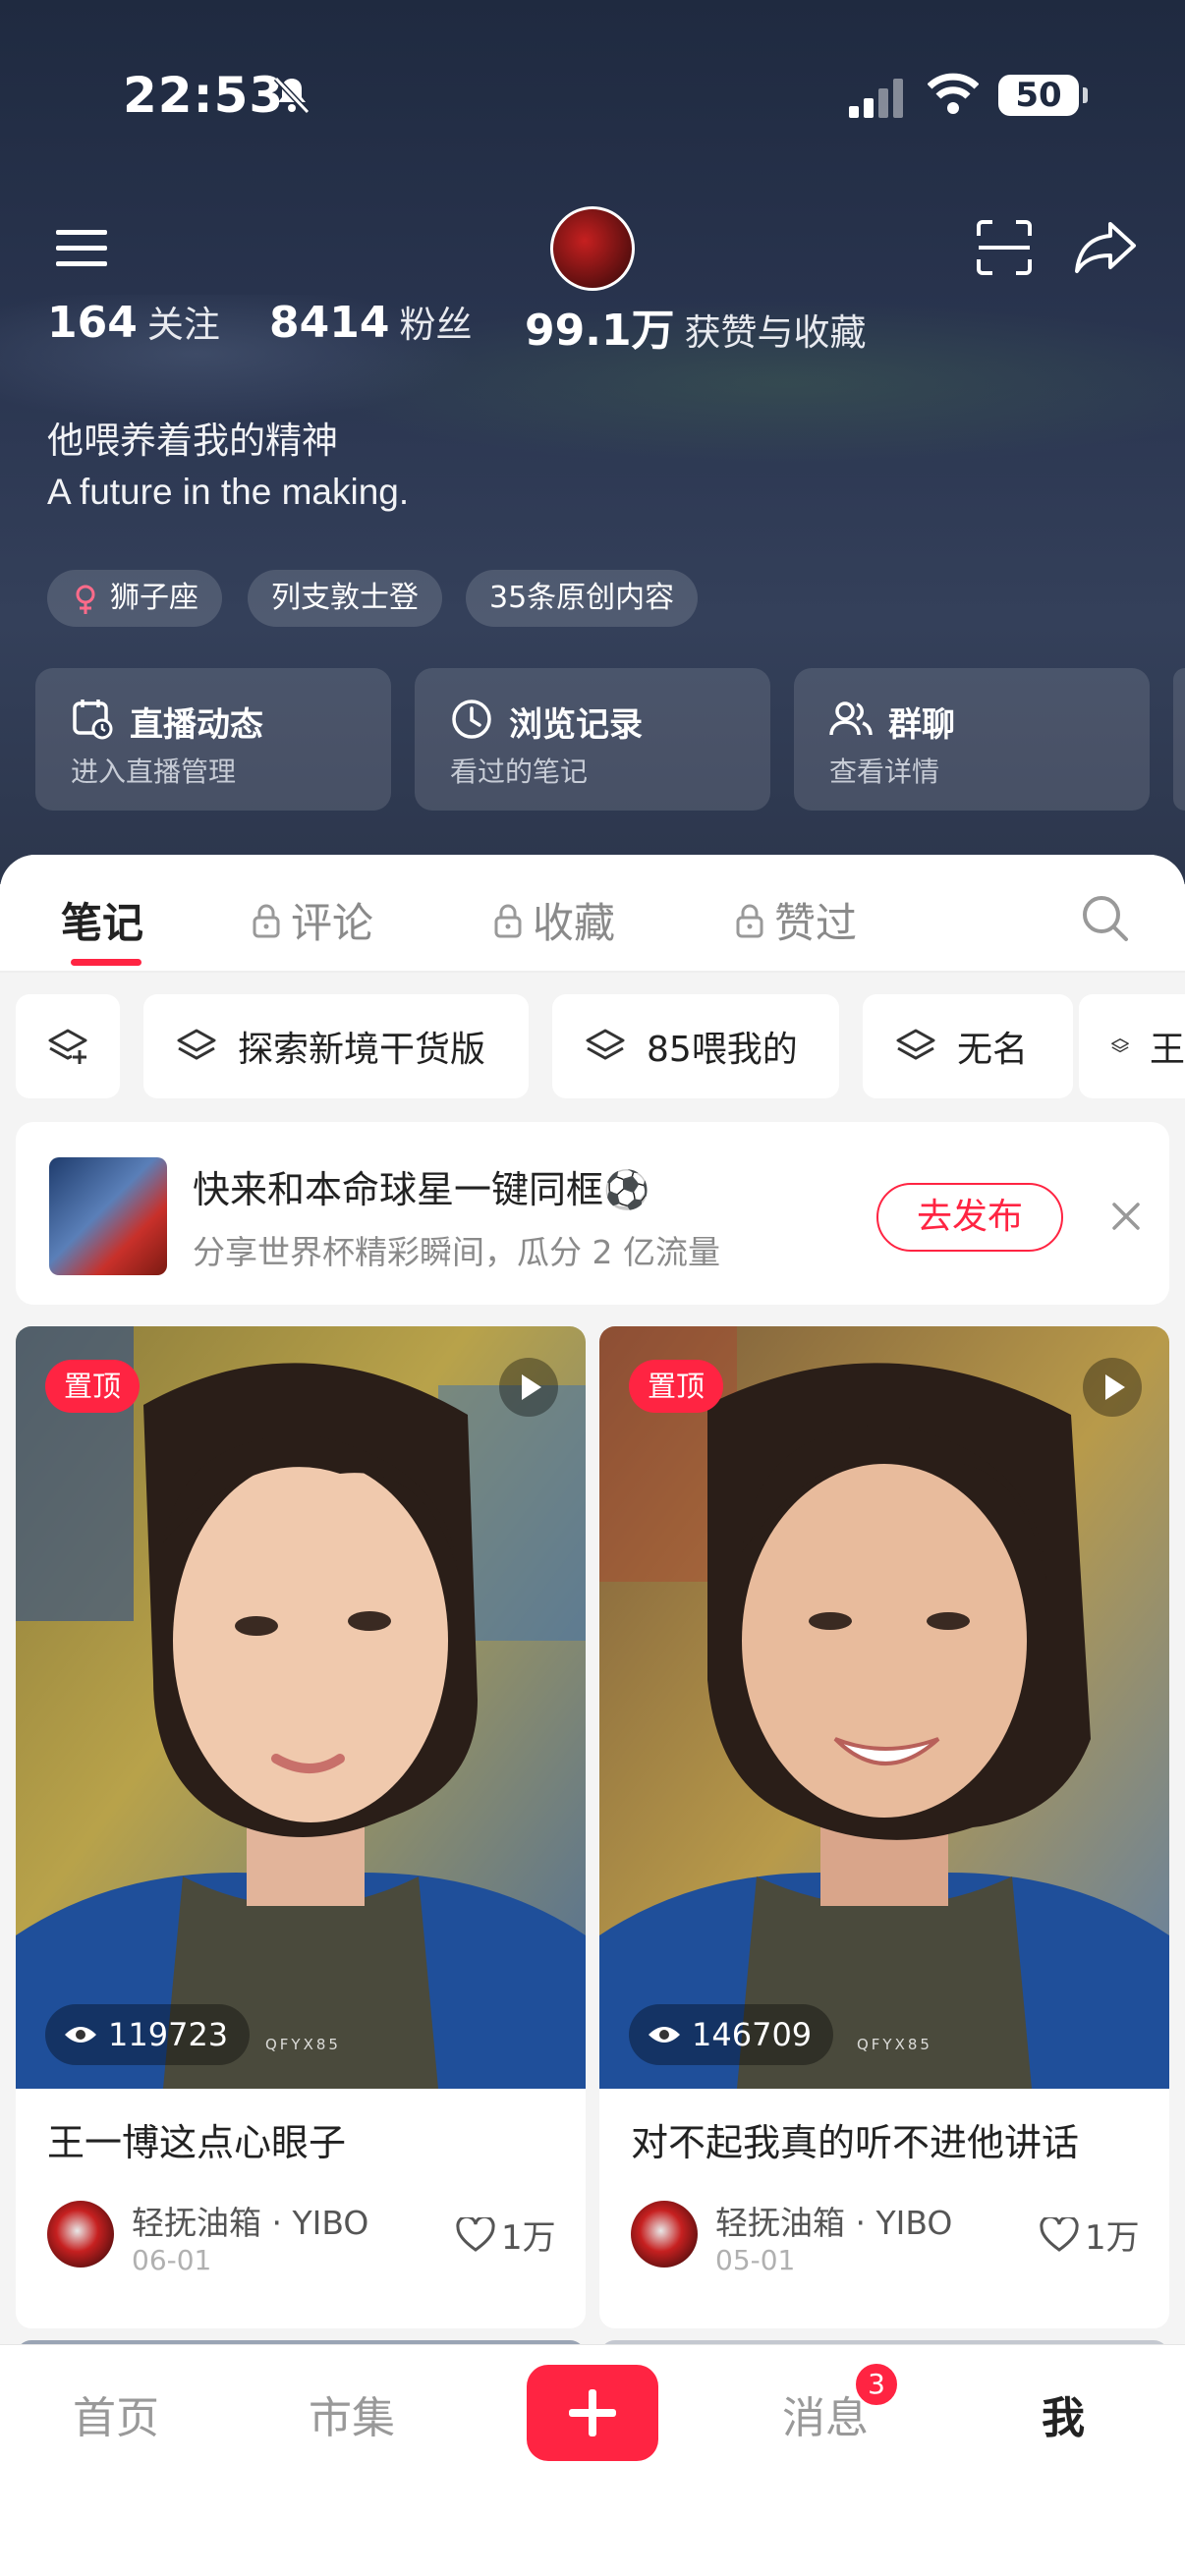 The height and width of the screenshot is (2576, 1185). What do you see at coordinates (753, 2034) in the screenshot?
I see `view-count-value: 146709` at bounding box center [753, 2034].